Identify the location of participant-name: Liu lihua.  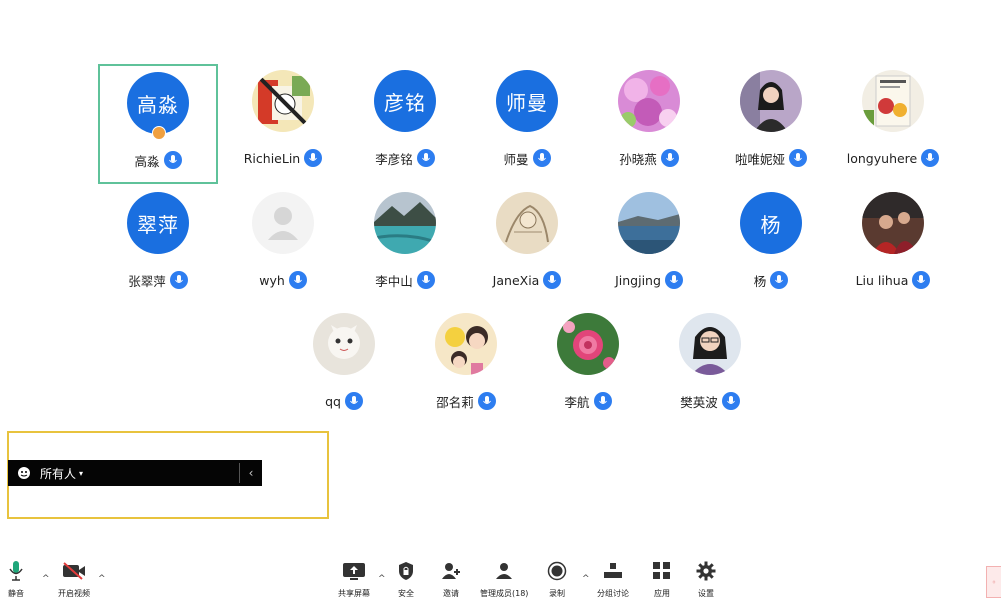
(882, 280).